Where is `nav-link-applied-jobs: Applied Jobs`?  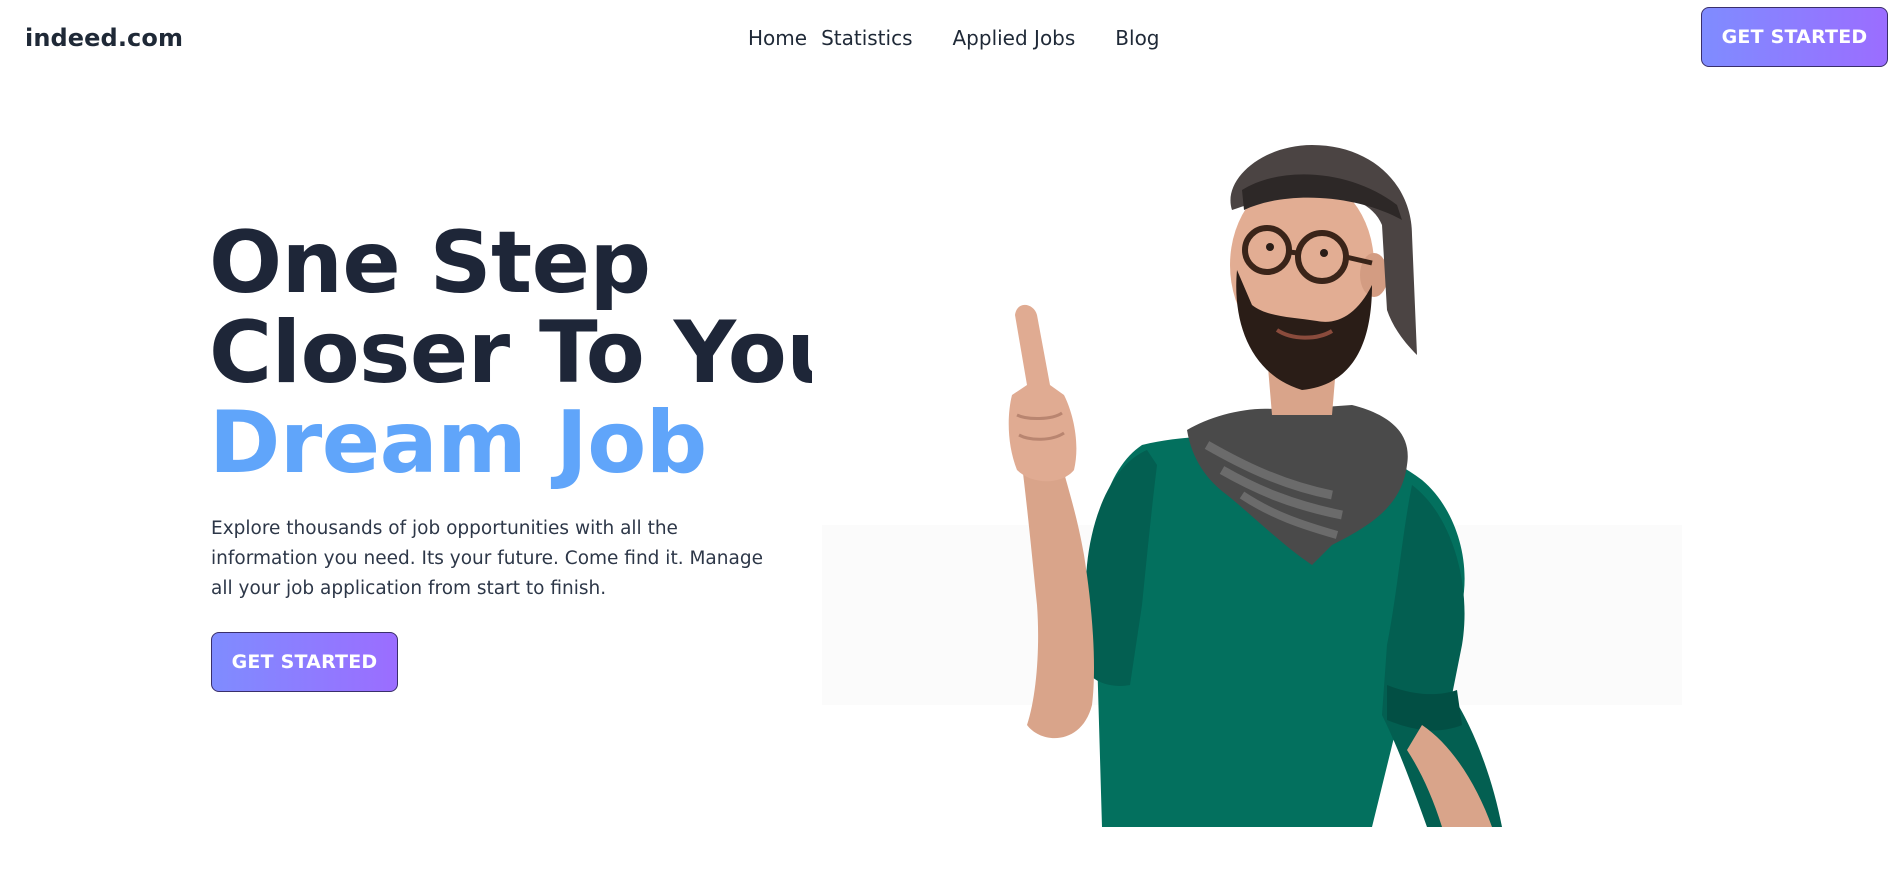 nav-link-applied-jobs: Applied Jobs is located at coordinates (1014, 38).